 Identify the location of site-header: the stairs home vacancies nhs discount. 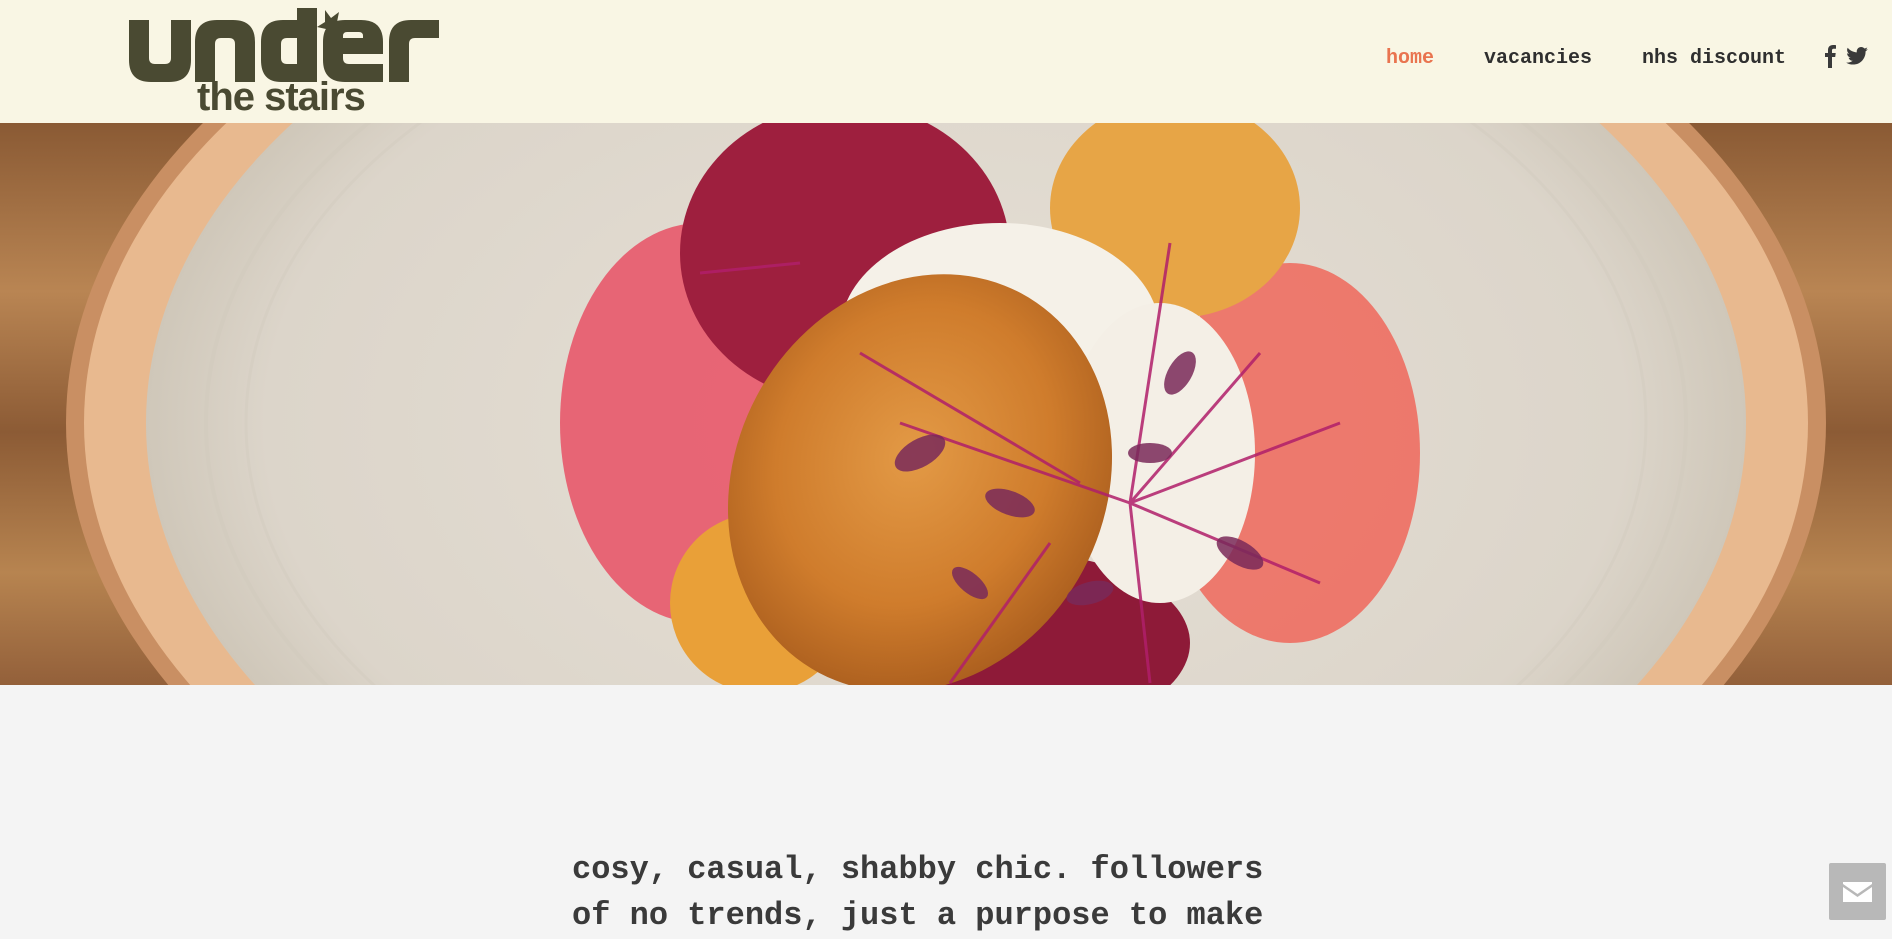
(946, 61).